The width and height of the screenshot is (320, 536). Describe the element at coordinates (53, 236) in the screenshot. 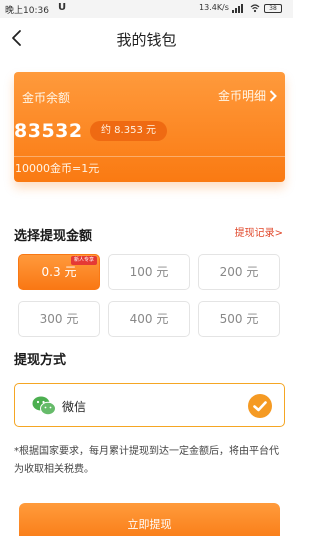

I see `amount-section-title: 选择提现金额` at that location.